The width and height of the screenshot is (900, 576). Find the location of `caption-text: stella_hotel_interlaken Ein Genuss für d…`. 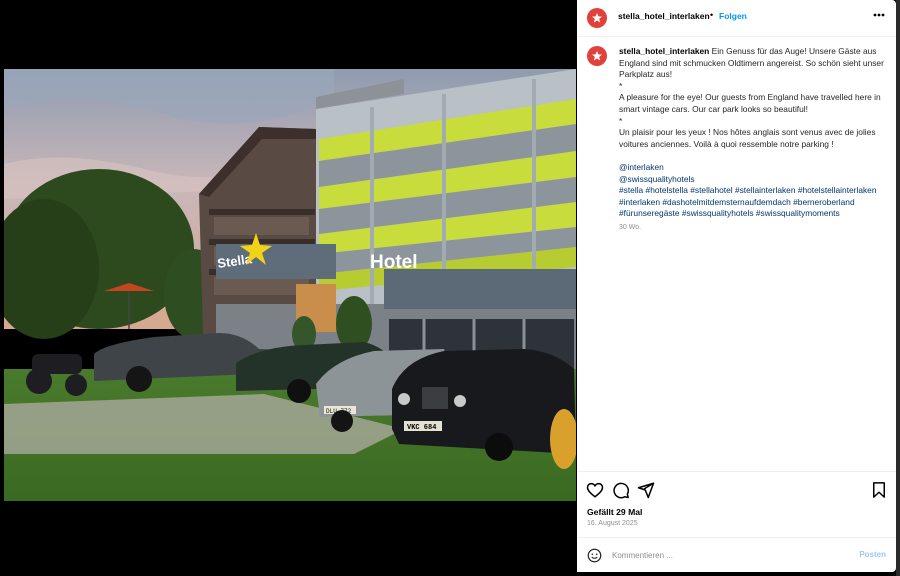

caption-text: stella_hotel_interlaken Ein Genuss für d… is located at coordinates (752, 140).